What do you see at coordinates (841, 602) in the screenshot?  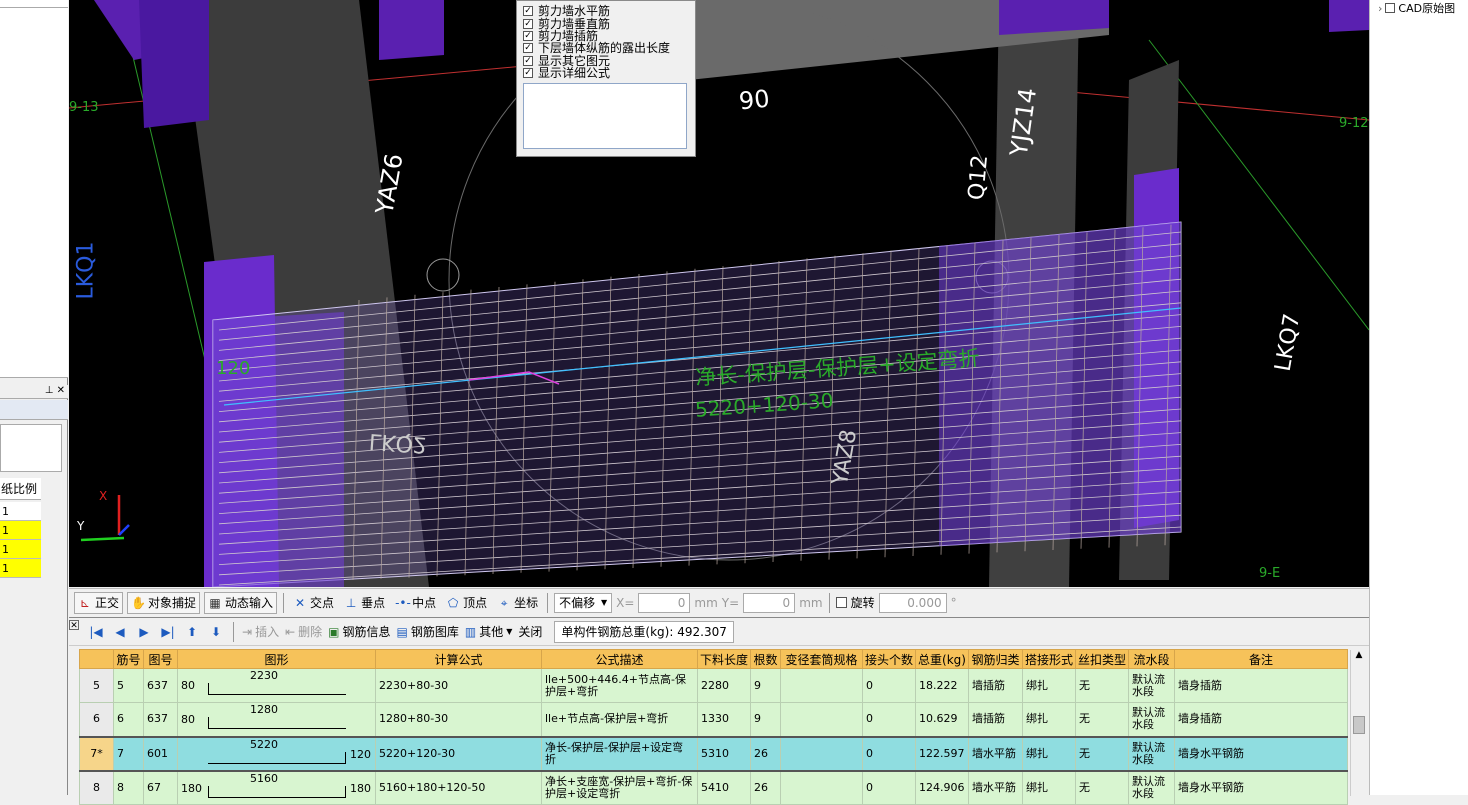 I see `rotate-checkbox-icon` at bounding box center [841, 602].